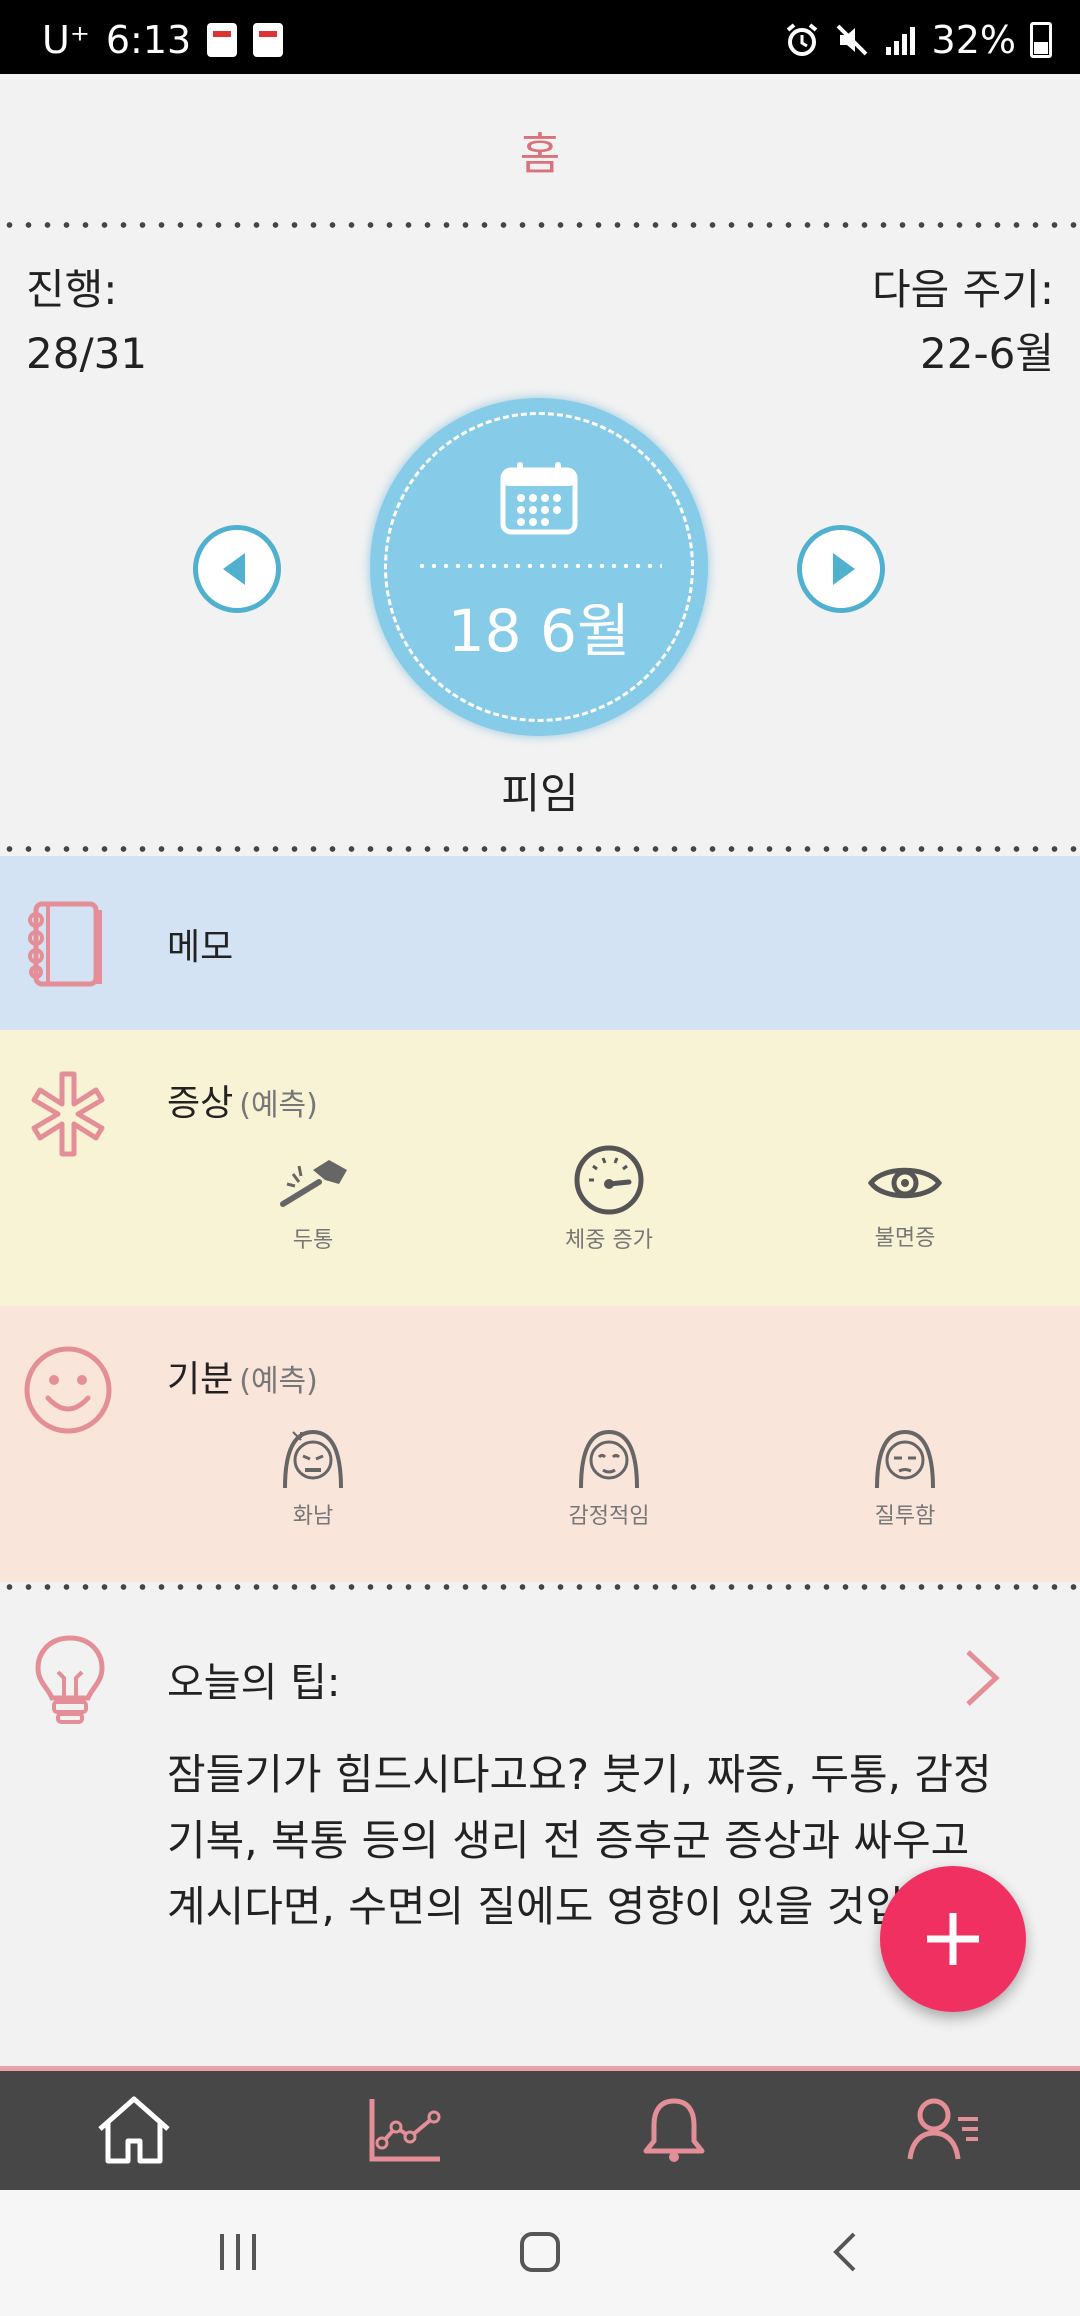  I want to click on next-cycle-value: 22-6월, so click(987, 353).